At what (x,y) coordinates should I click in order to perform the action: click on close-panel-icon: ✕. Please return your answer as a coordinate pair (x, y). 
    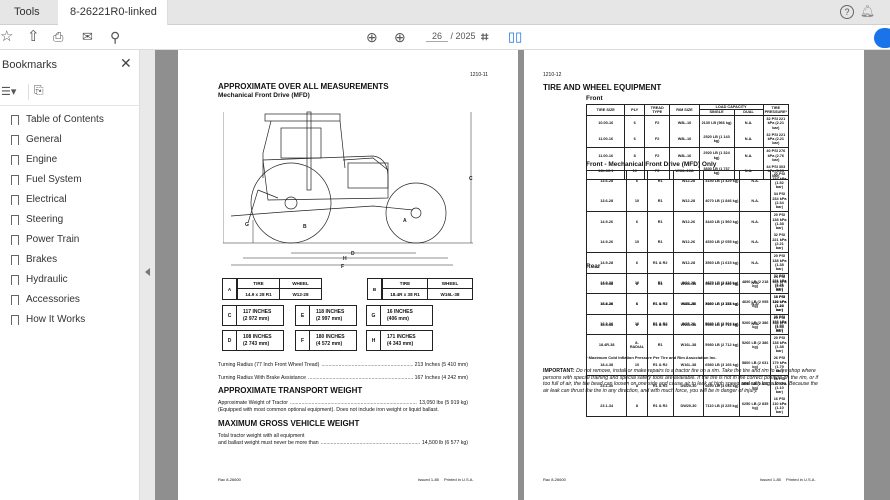
    Looking at the image, I should click on (126, 63).